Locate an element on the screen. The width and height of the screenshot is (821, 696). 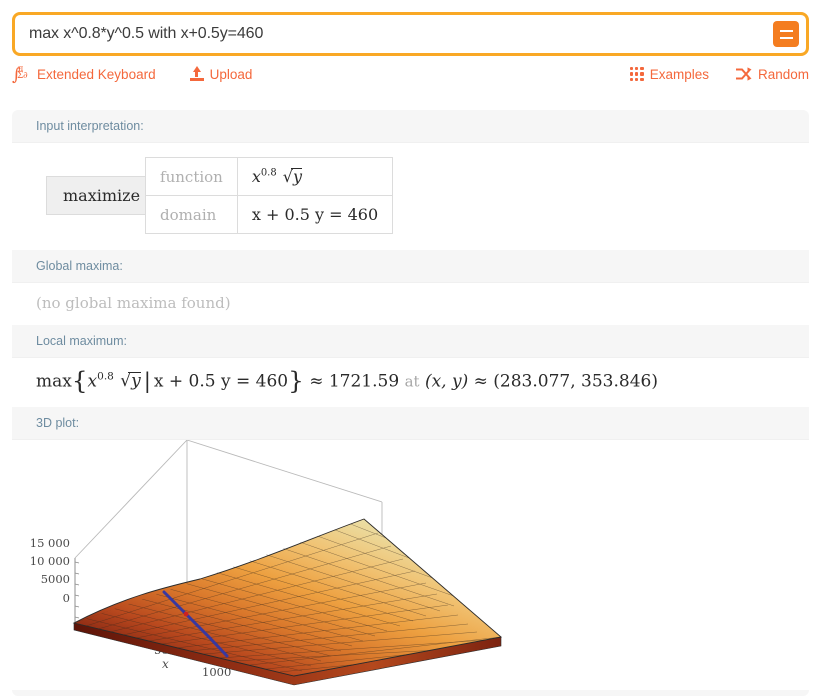
interpretation-table: function x0.8 √ y domain x + 0.5 y = 460 is located at coordinates (269, 195).